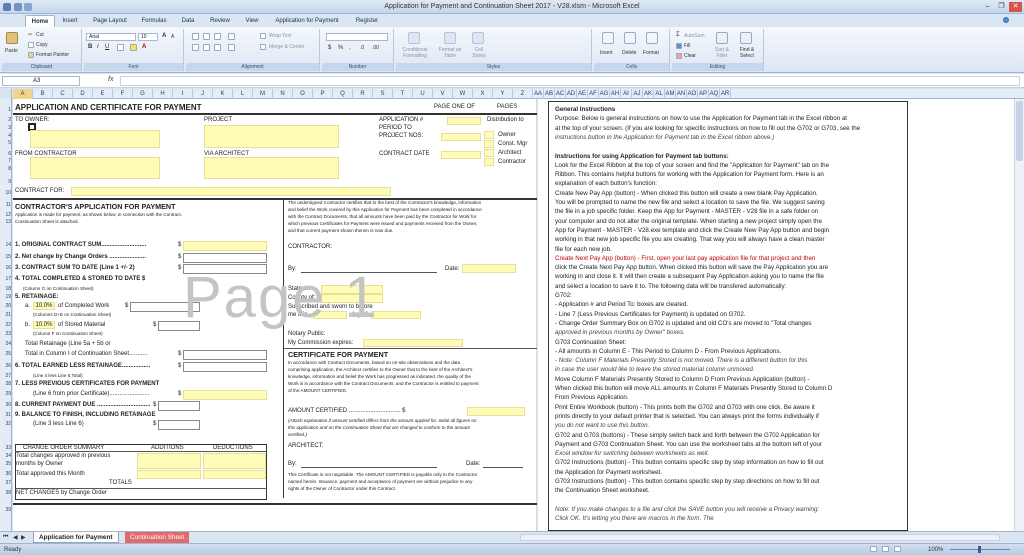 The height and width of the screenshot is (555, 1024). What do you see at coordinates (195, 47) in the screenshot?
I see `align-left-icon` at bounding box center [195, 47].